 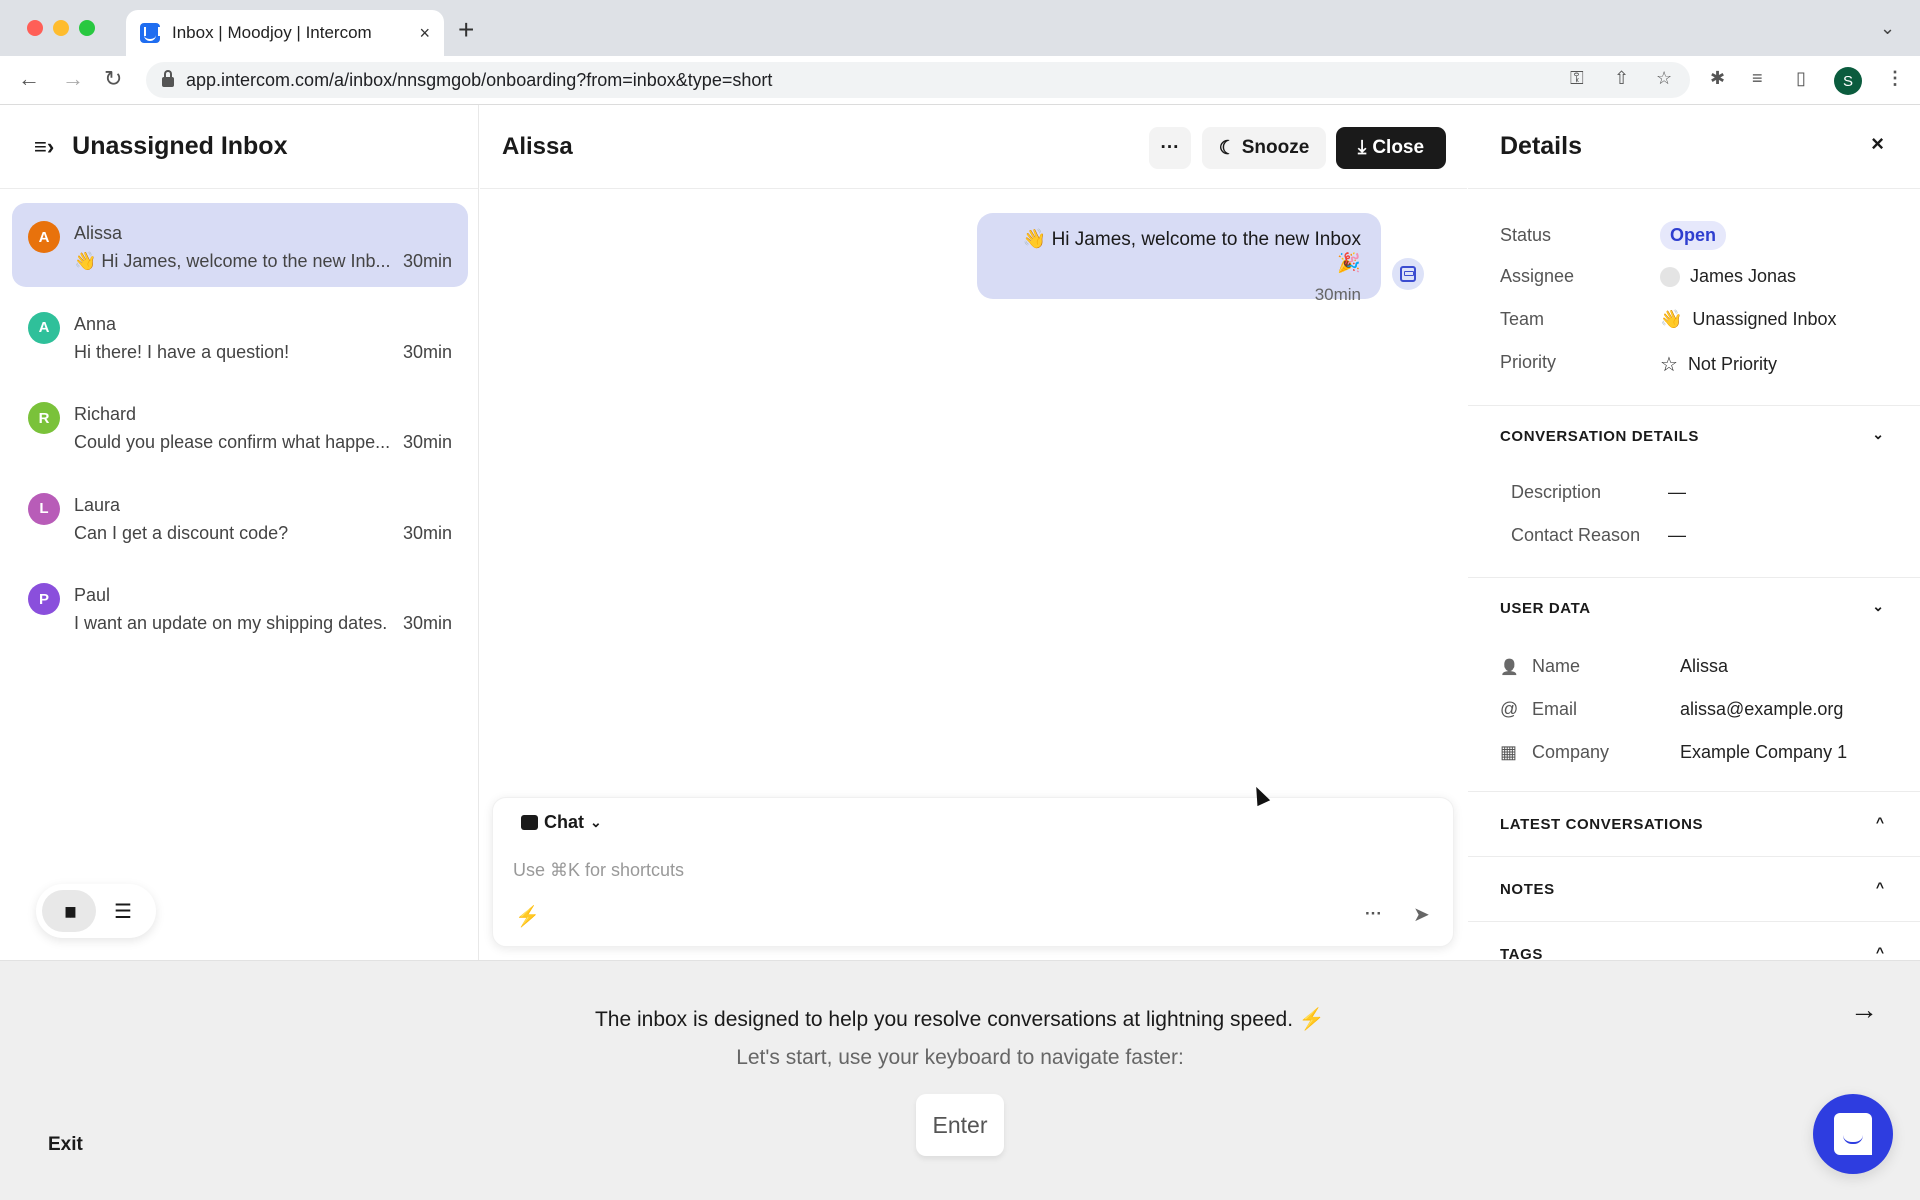 What do you see at coordinates (1694, 147) in the screenshot?
I see `details-header: Details ×` at bounding box center [1694, 147].